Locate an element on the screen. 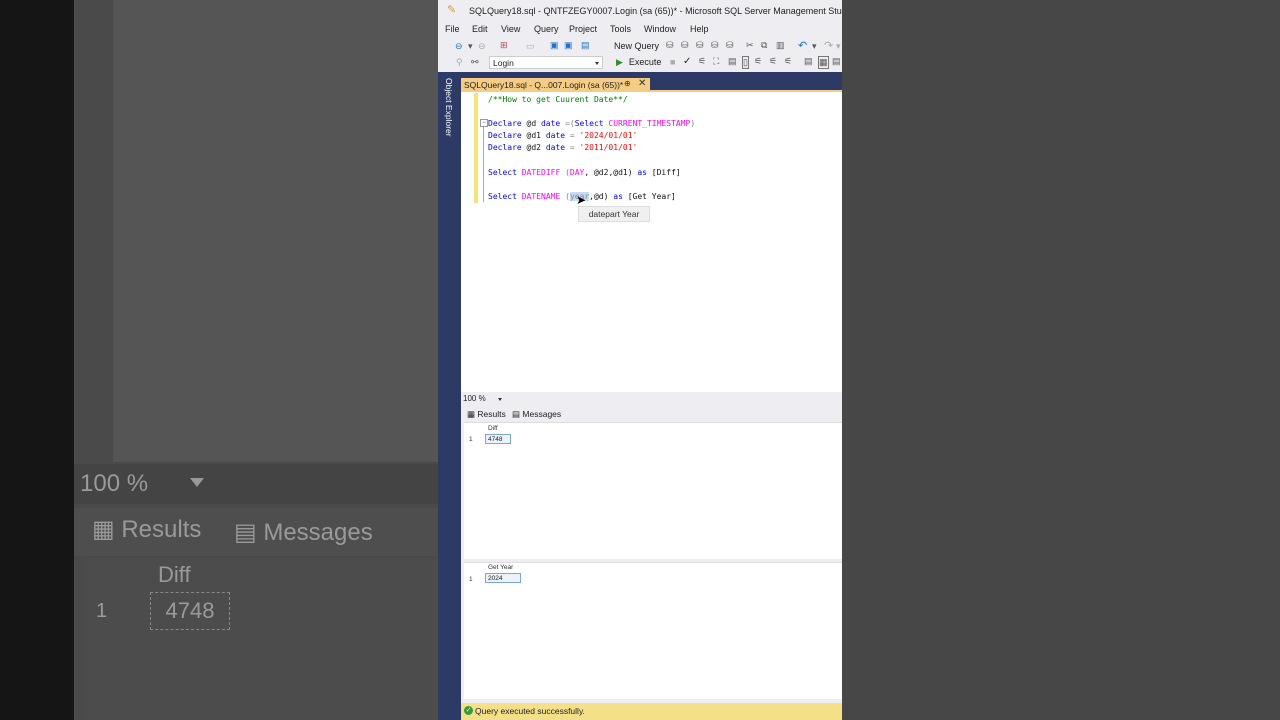  mdx-query-icon: ⛁ is located at coordinates (685, 45).